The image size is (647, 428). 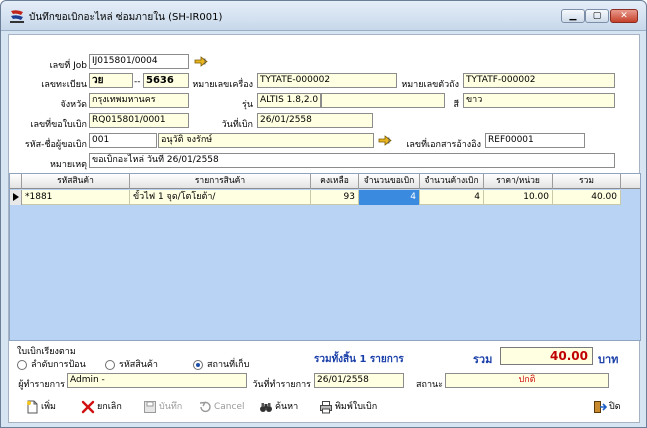 I want to click on request-no-label: เลขที่ขอใบเบิก, so click(x=58, y=125).